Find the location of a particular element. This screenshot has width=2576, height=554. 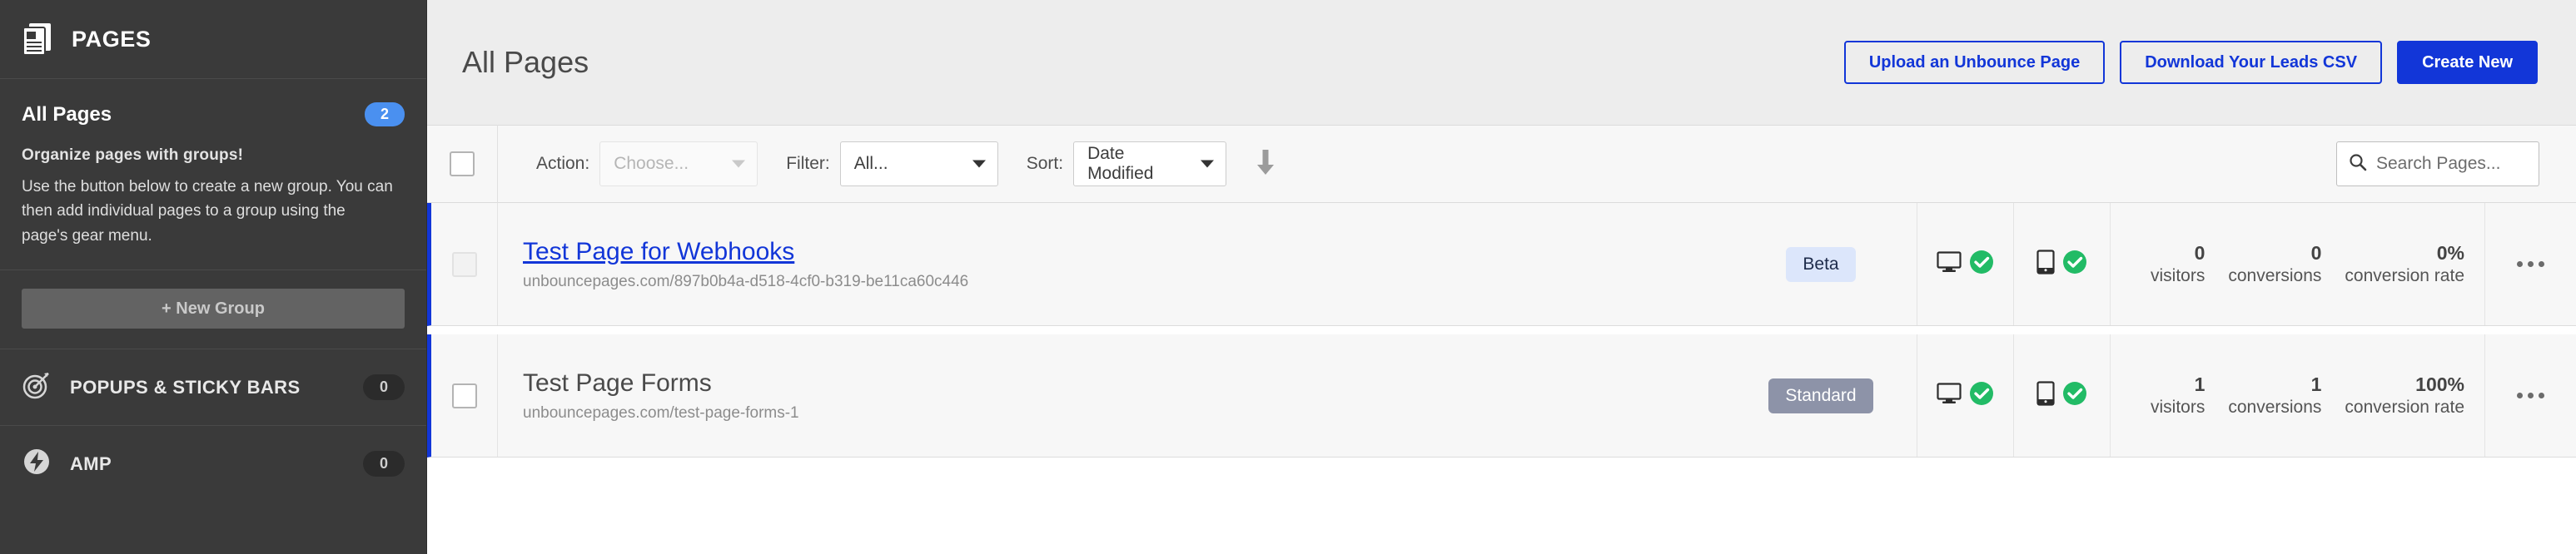

sort-select: Date Modified is located at coordinates (1150, 163).